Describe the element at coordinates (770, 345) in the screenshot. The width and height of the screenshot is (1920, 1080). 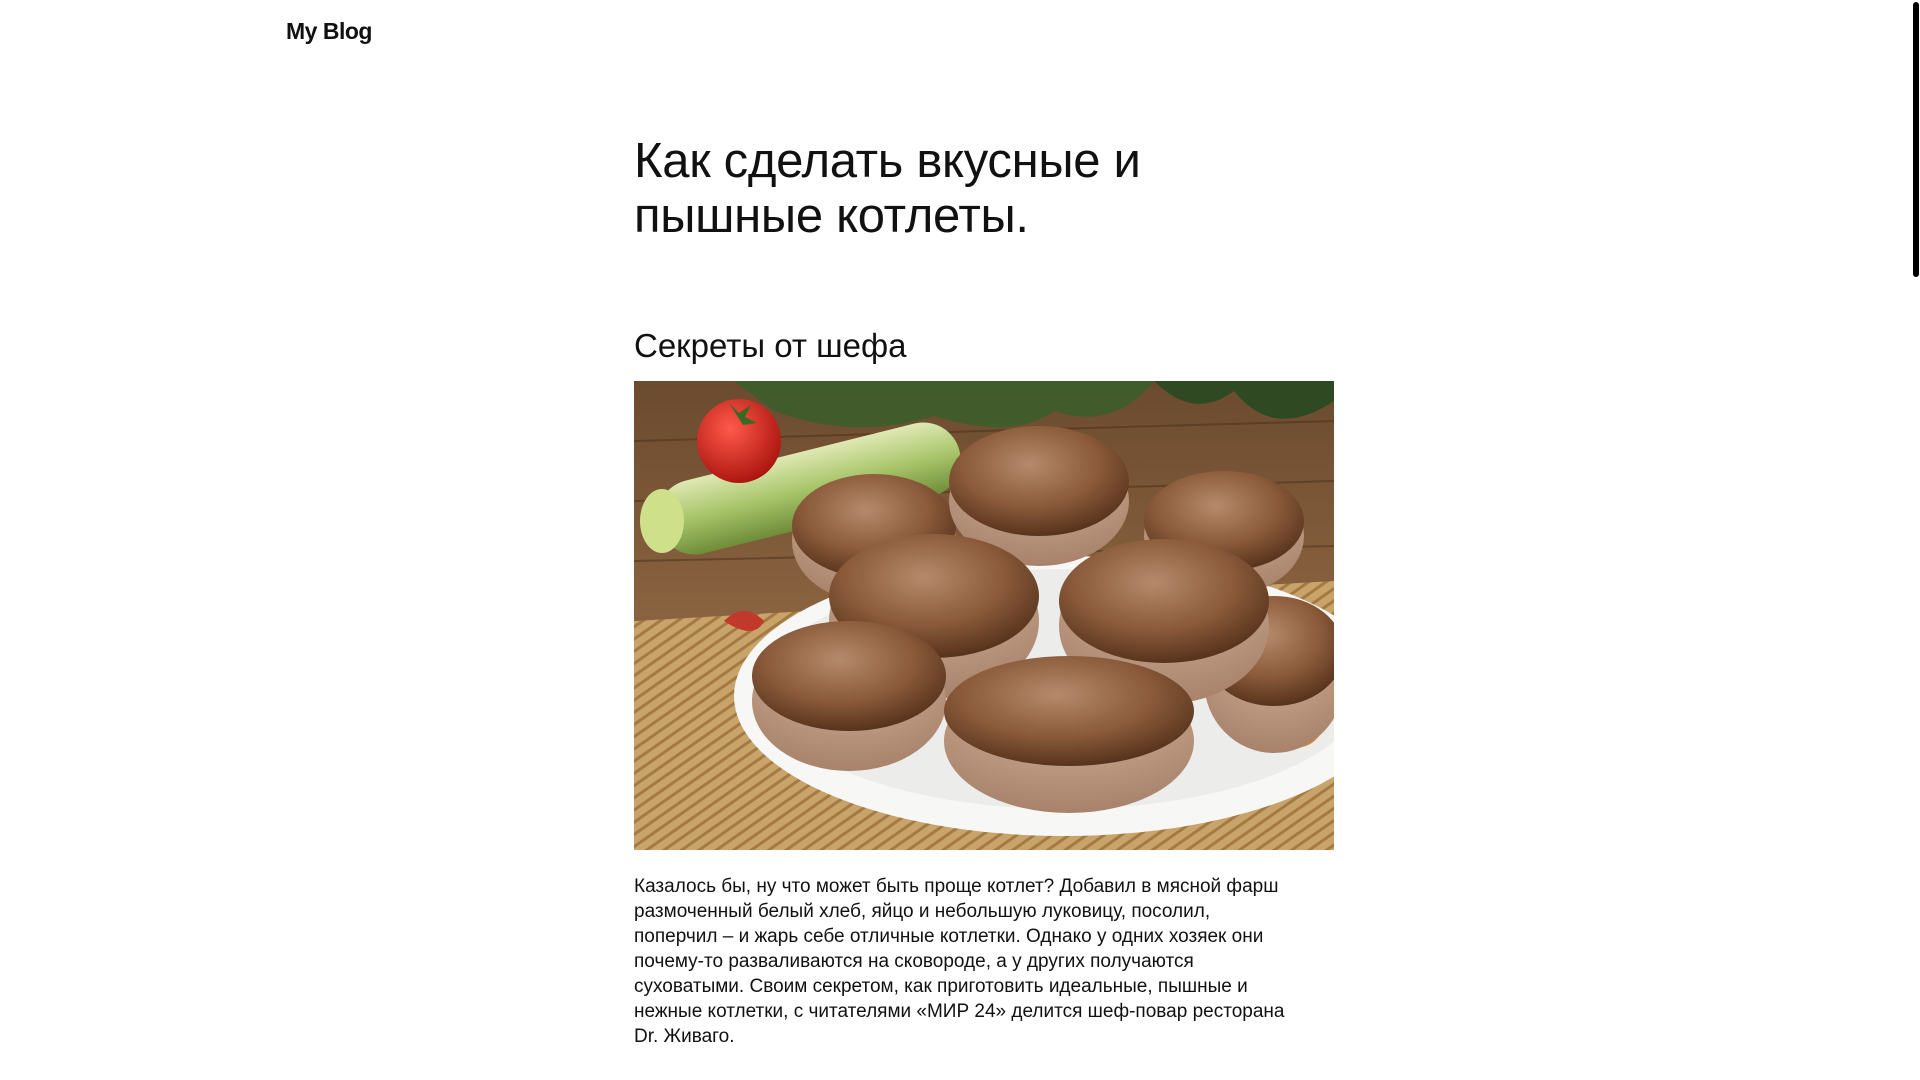
I see `section-heading: Секреты от шефа` at that location.